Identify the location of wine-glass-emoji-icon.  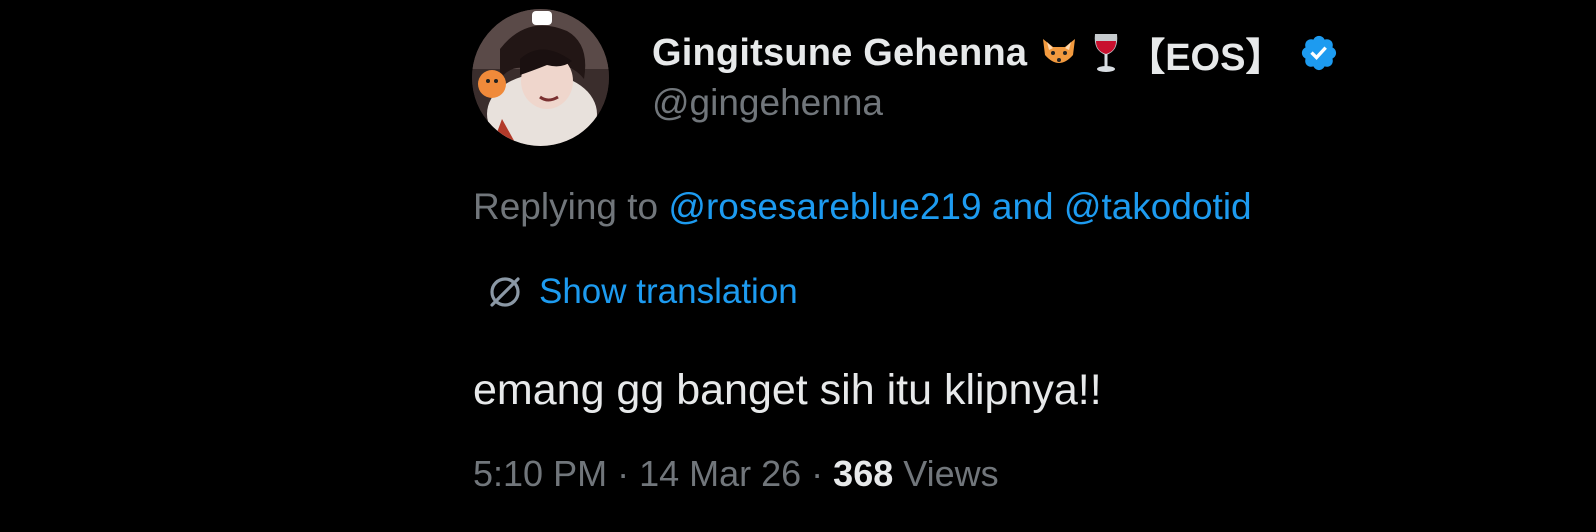
(1106, 53).